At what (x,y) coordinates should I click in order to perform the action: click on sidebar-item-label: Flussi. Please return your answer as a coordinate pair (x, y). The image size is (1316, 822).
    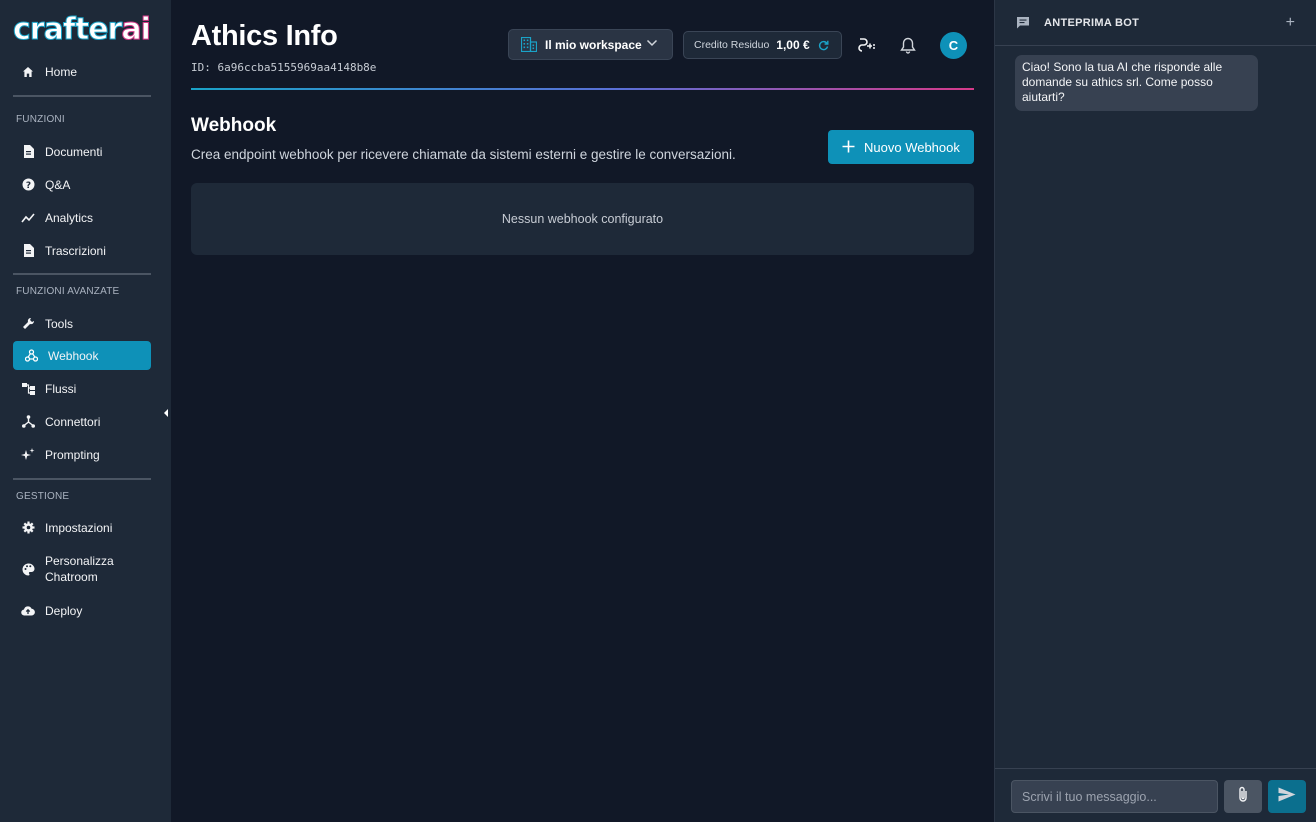
    Looking at the image, I should click on (61, 388).